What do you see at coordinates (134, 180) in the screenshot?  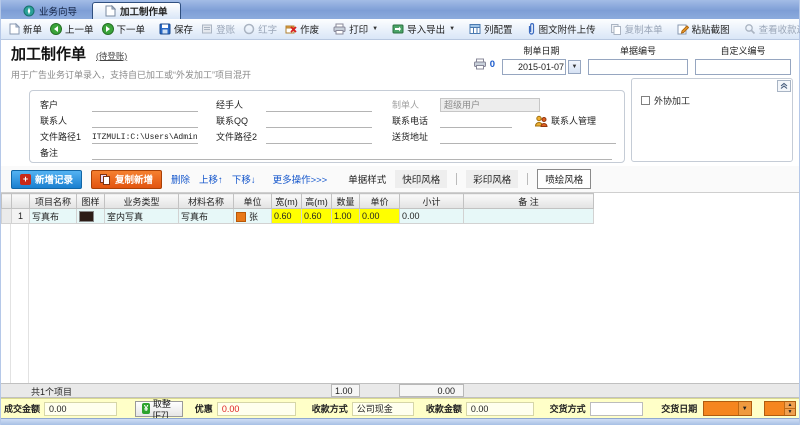 I see `copy-add-label: 复制新增` at bounding box center [134, 180].